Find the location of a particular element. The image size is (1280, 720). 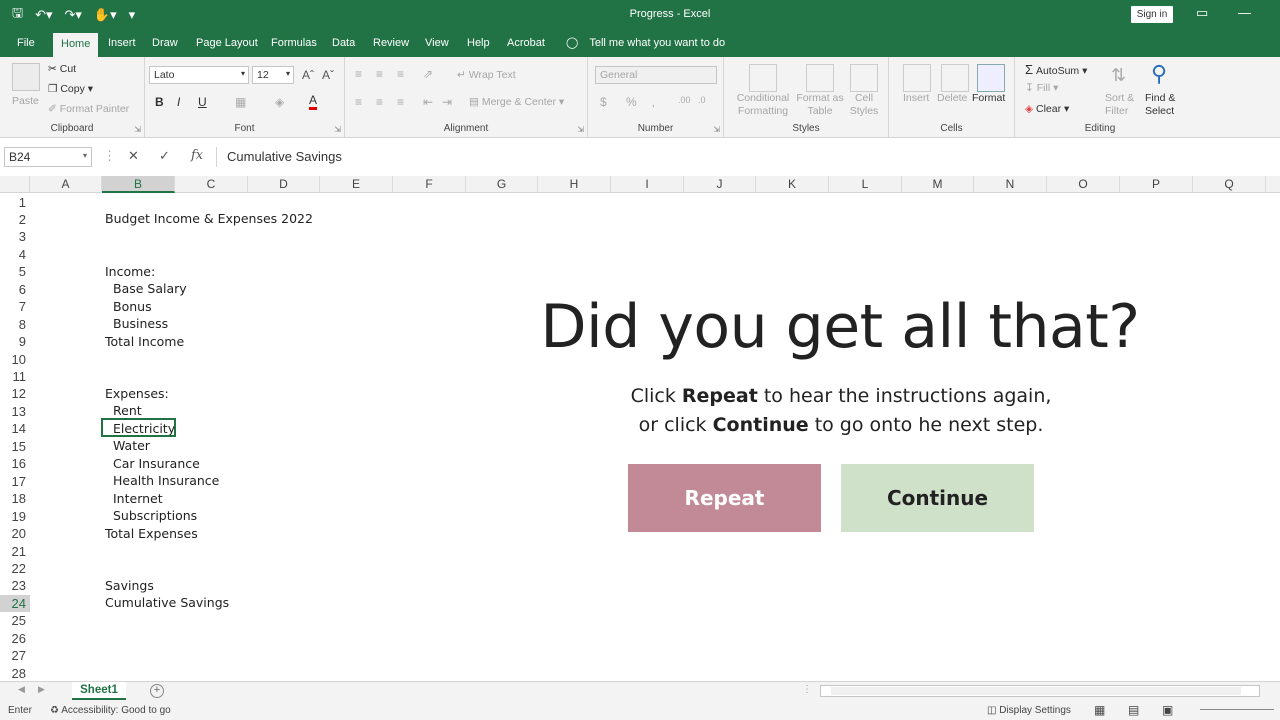

column-header: I is located at coordinates (647, 184).